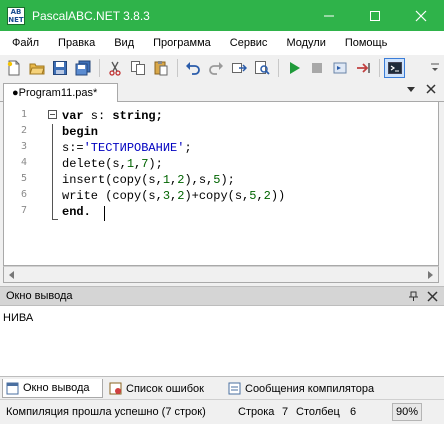 This screenshot has height=424, width=444. Describe the element at coordinates (435, 68) in the screenshot. I see `toolbar-overflow-icon` at that location.